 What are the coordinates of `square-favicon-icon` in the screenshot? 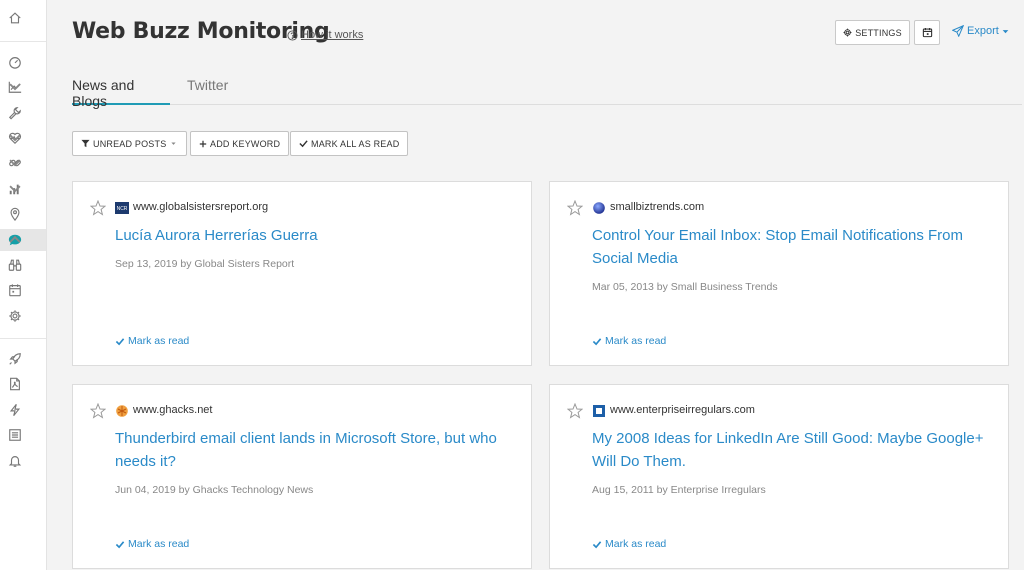 It's located at (599, 411).